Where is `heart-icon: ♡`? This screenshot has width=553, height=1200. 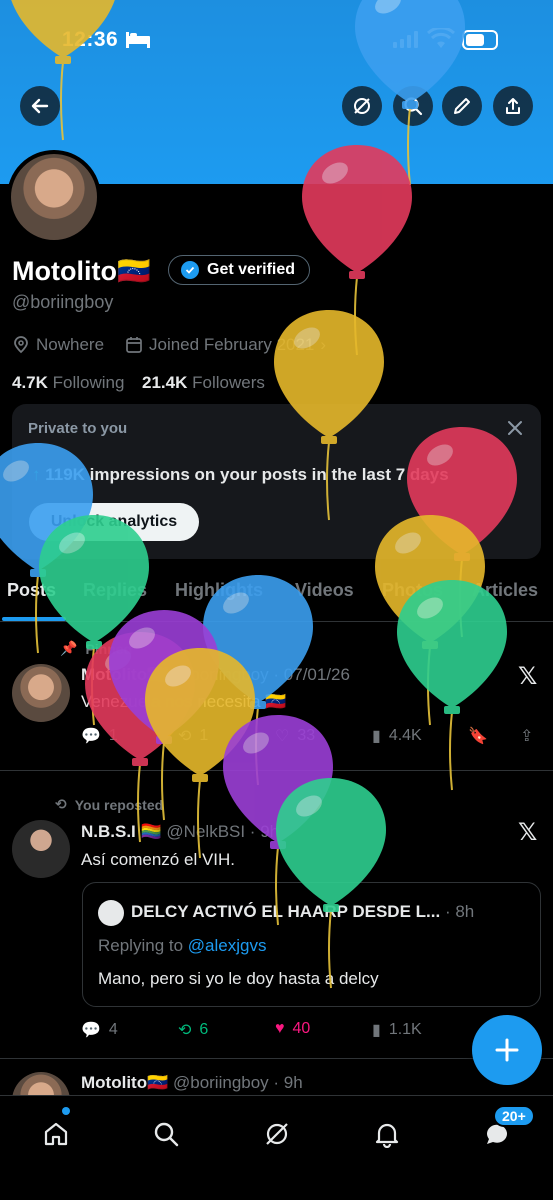
heart-icon: ♡ is located at coordinates (282, 736).